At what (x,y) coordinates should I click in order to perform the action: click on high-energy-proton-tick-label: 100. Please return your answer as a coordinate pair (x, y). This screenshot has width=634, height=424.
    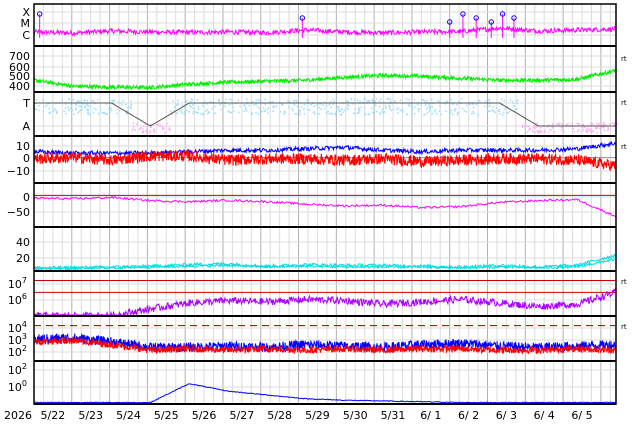
    Looking at the image, I should click on (17, 386).